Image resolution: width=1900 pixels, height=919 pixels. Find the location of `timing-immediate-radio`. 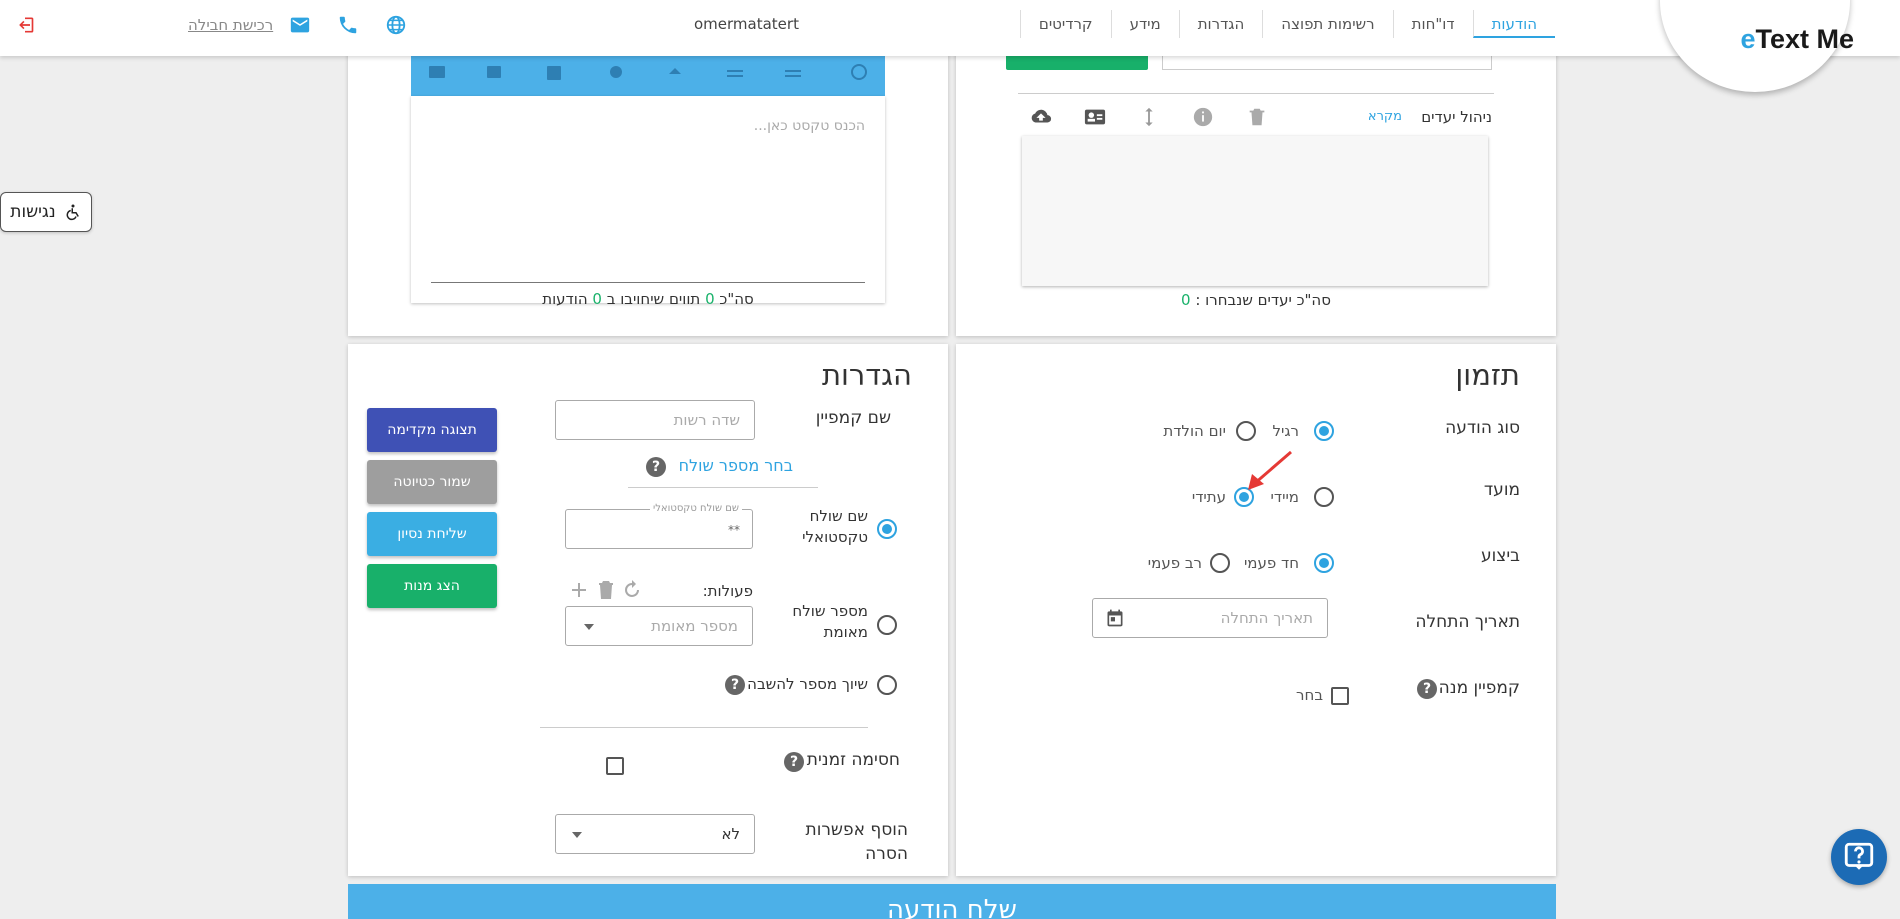

timing-immediate-radio is located at coordinates (1324, 497).